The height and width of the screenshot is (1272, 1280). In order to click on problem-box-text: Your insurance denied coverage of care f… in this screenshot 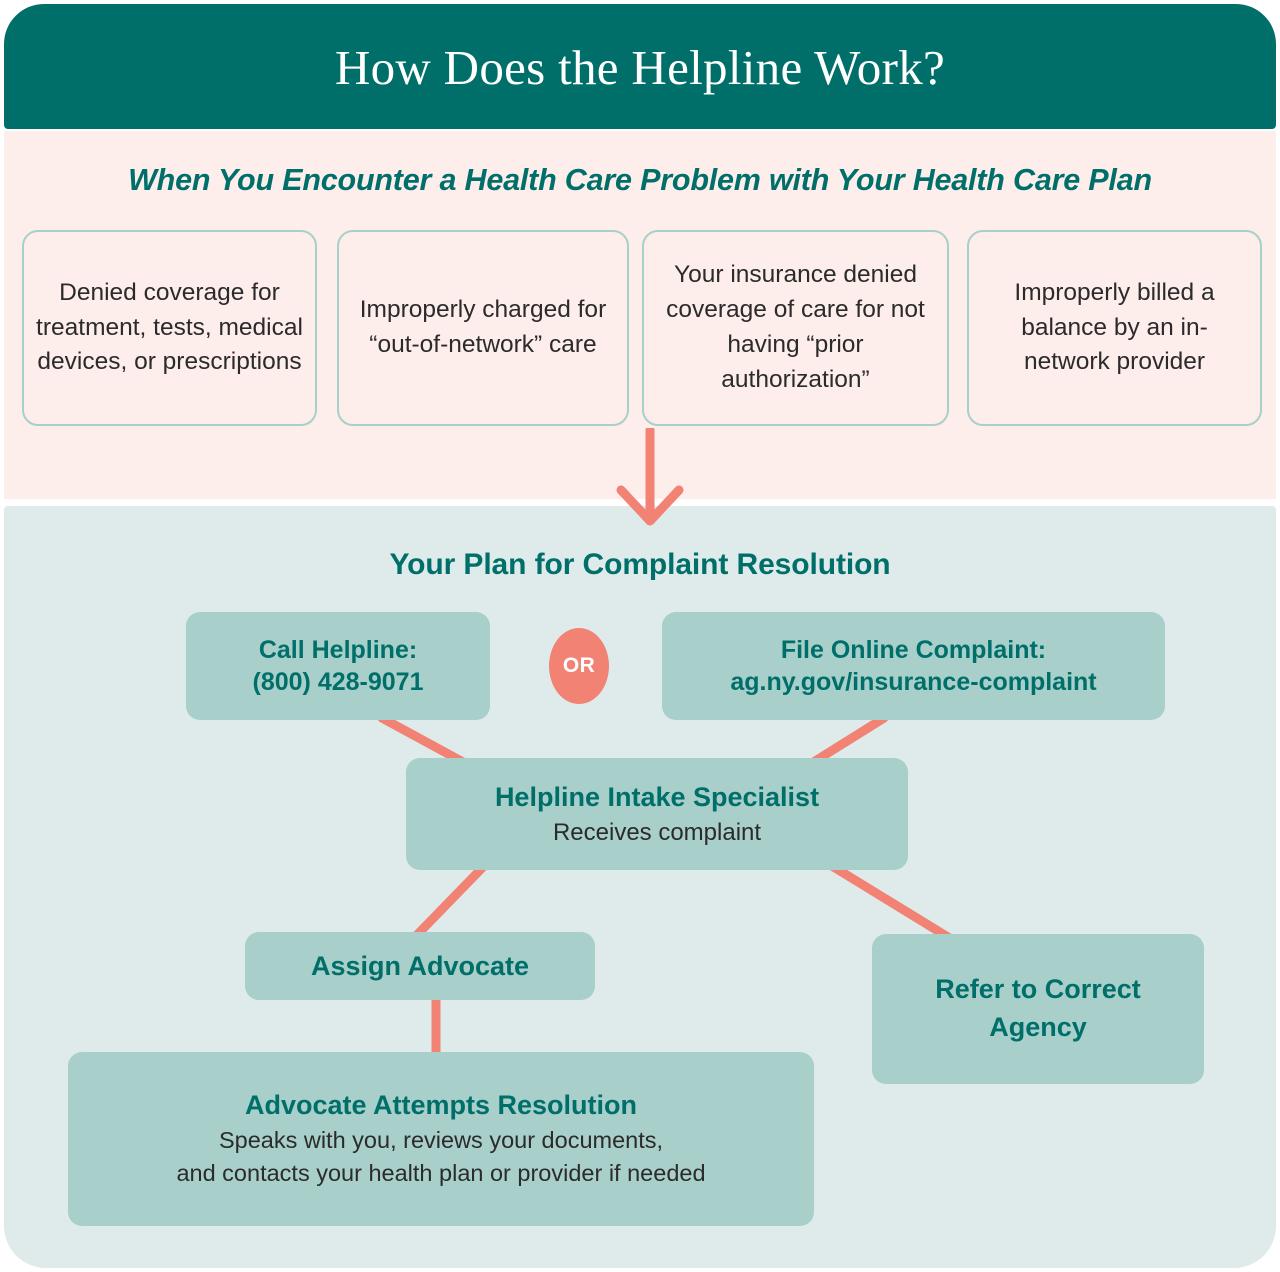, I will do `click(795, 327)`.